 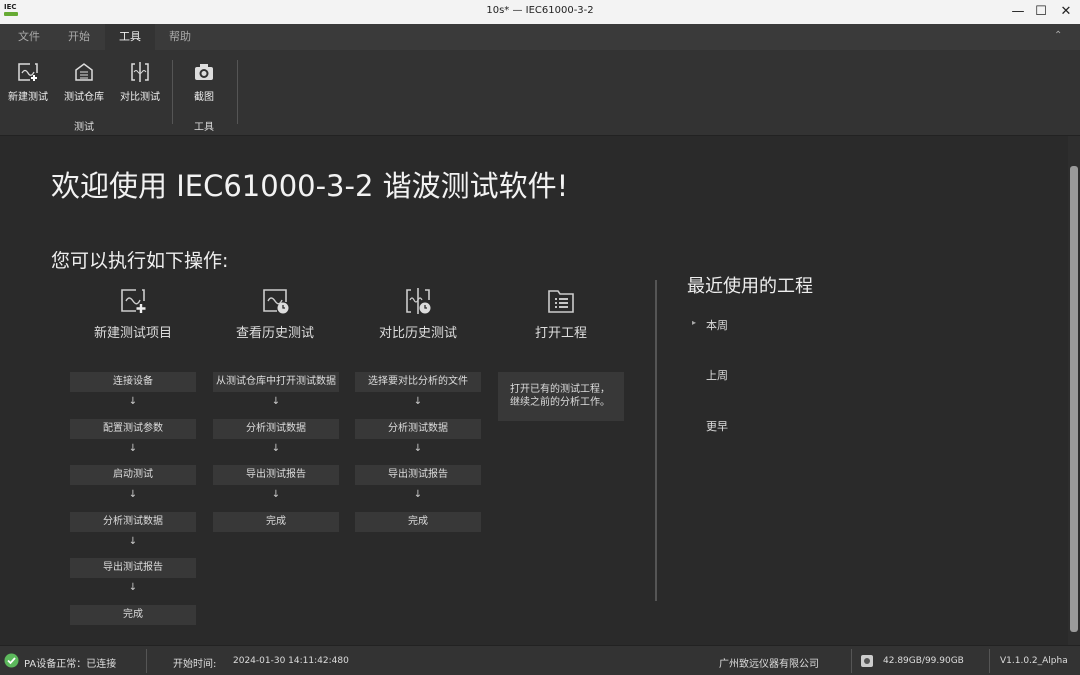 I want to click on actions-subtitle: 您可以执行如下操作:, so click(x=140, y=261).